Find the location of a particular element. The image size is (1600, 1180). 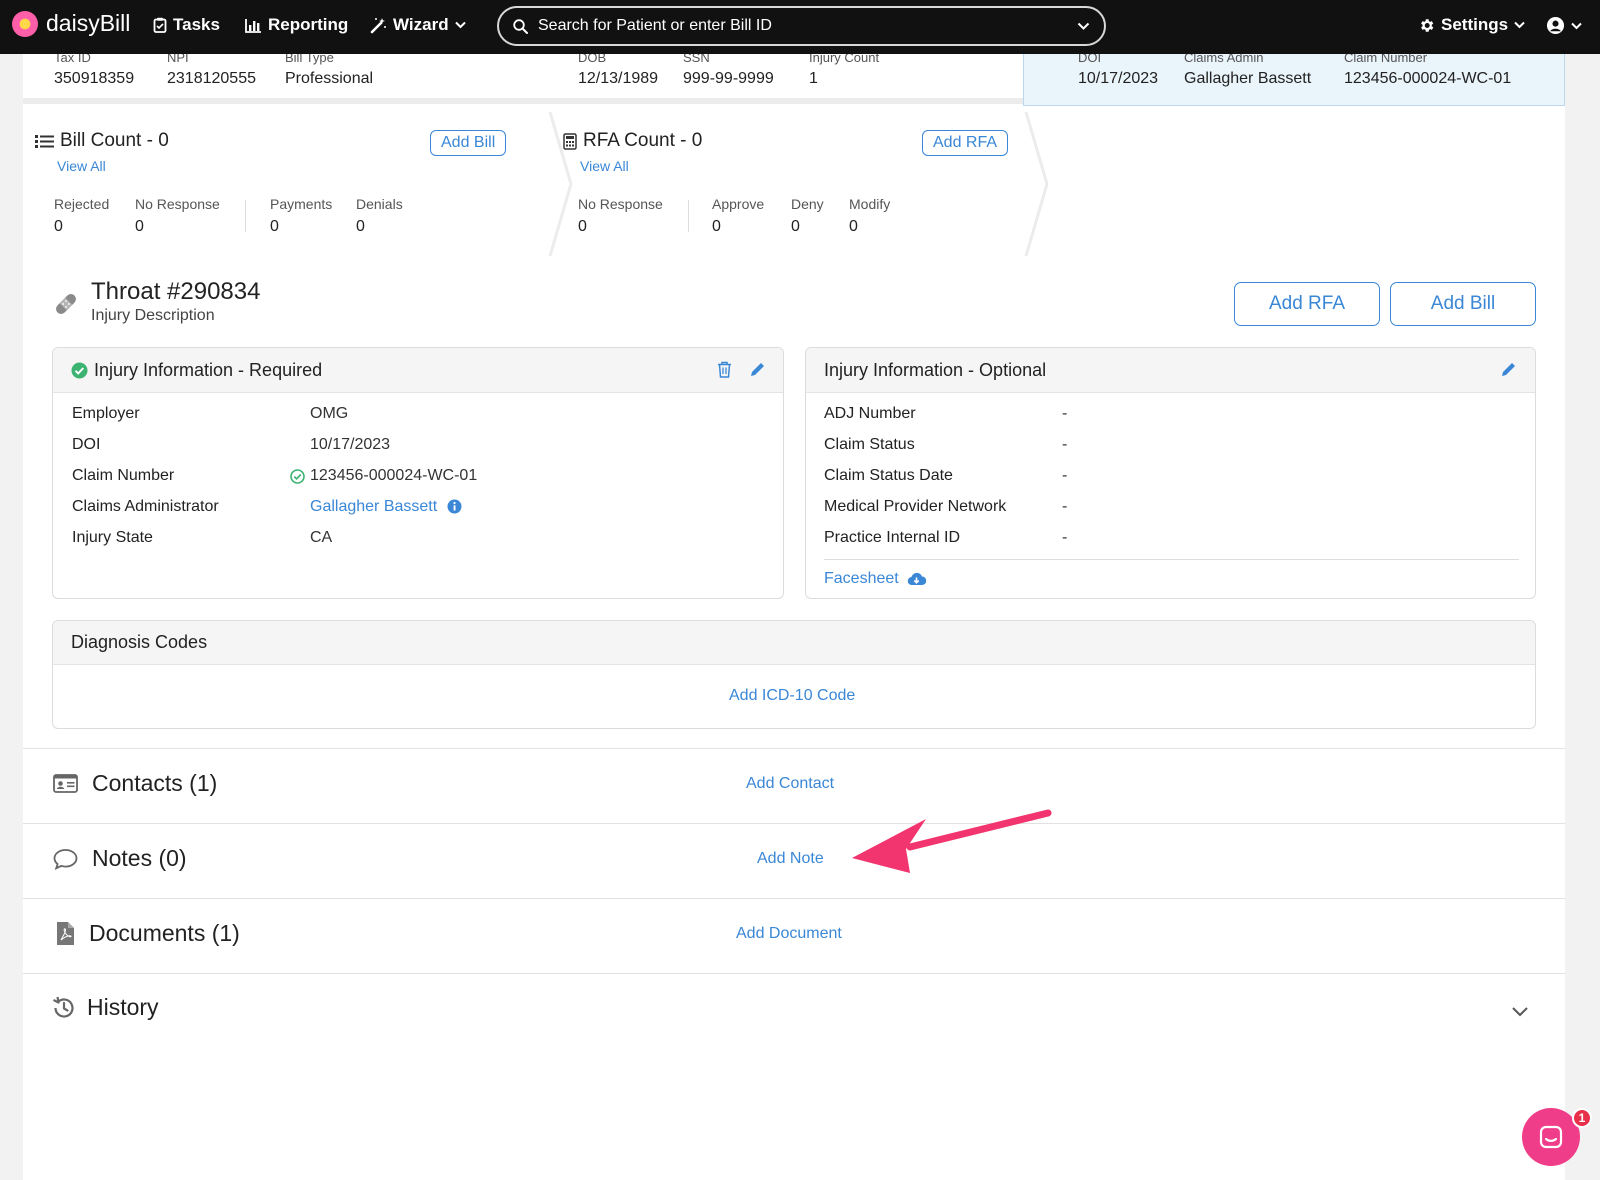

injury-count-label: Injury Count is located at coordinates (844, 59).